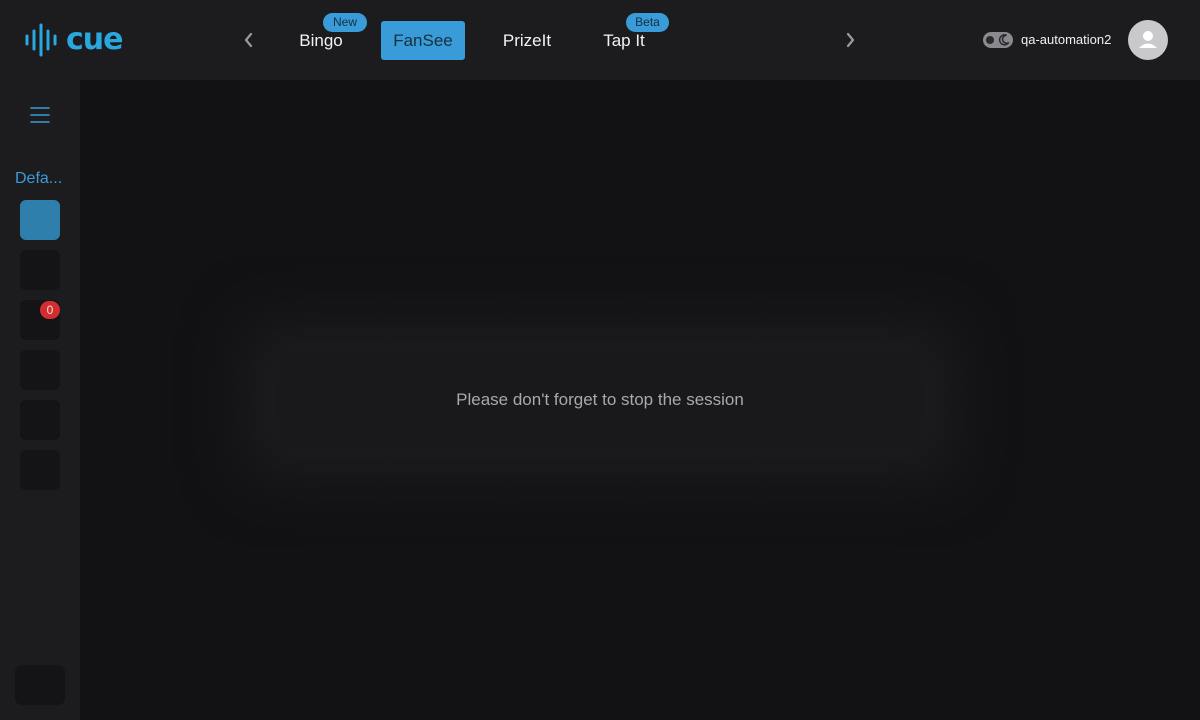 The width and height of the screenshot is (1200, 720). I want to click on avatar, so click(1148, 40).